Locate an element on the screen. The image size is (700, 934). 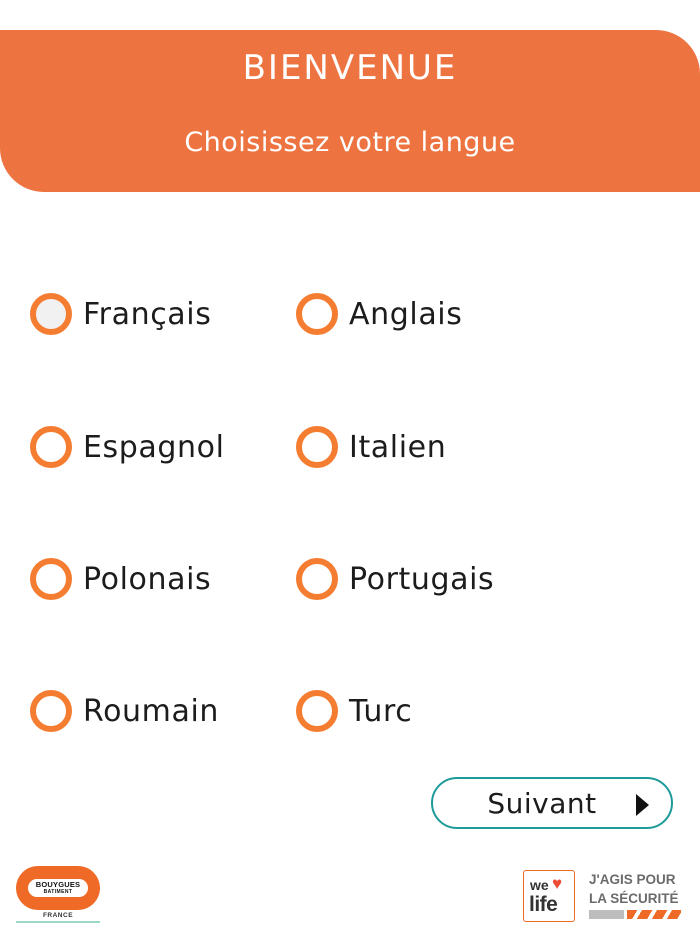
language-option-roumain: Roumain is located at coordinates (124, 711).